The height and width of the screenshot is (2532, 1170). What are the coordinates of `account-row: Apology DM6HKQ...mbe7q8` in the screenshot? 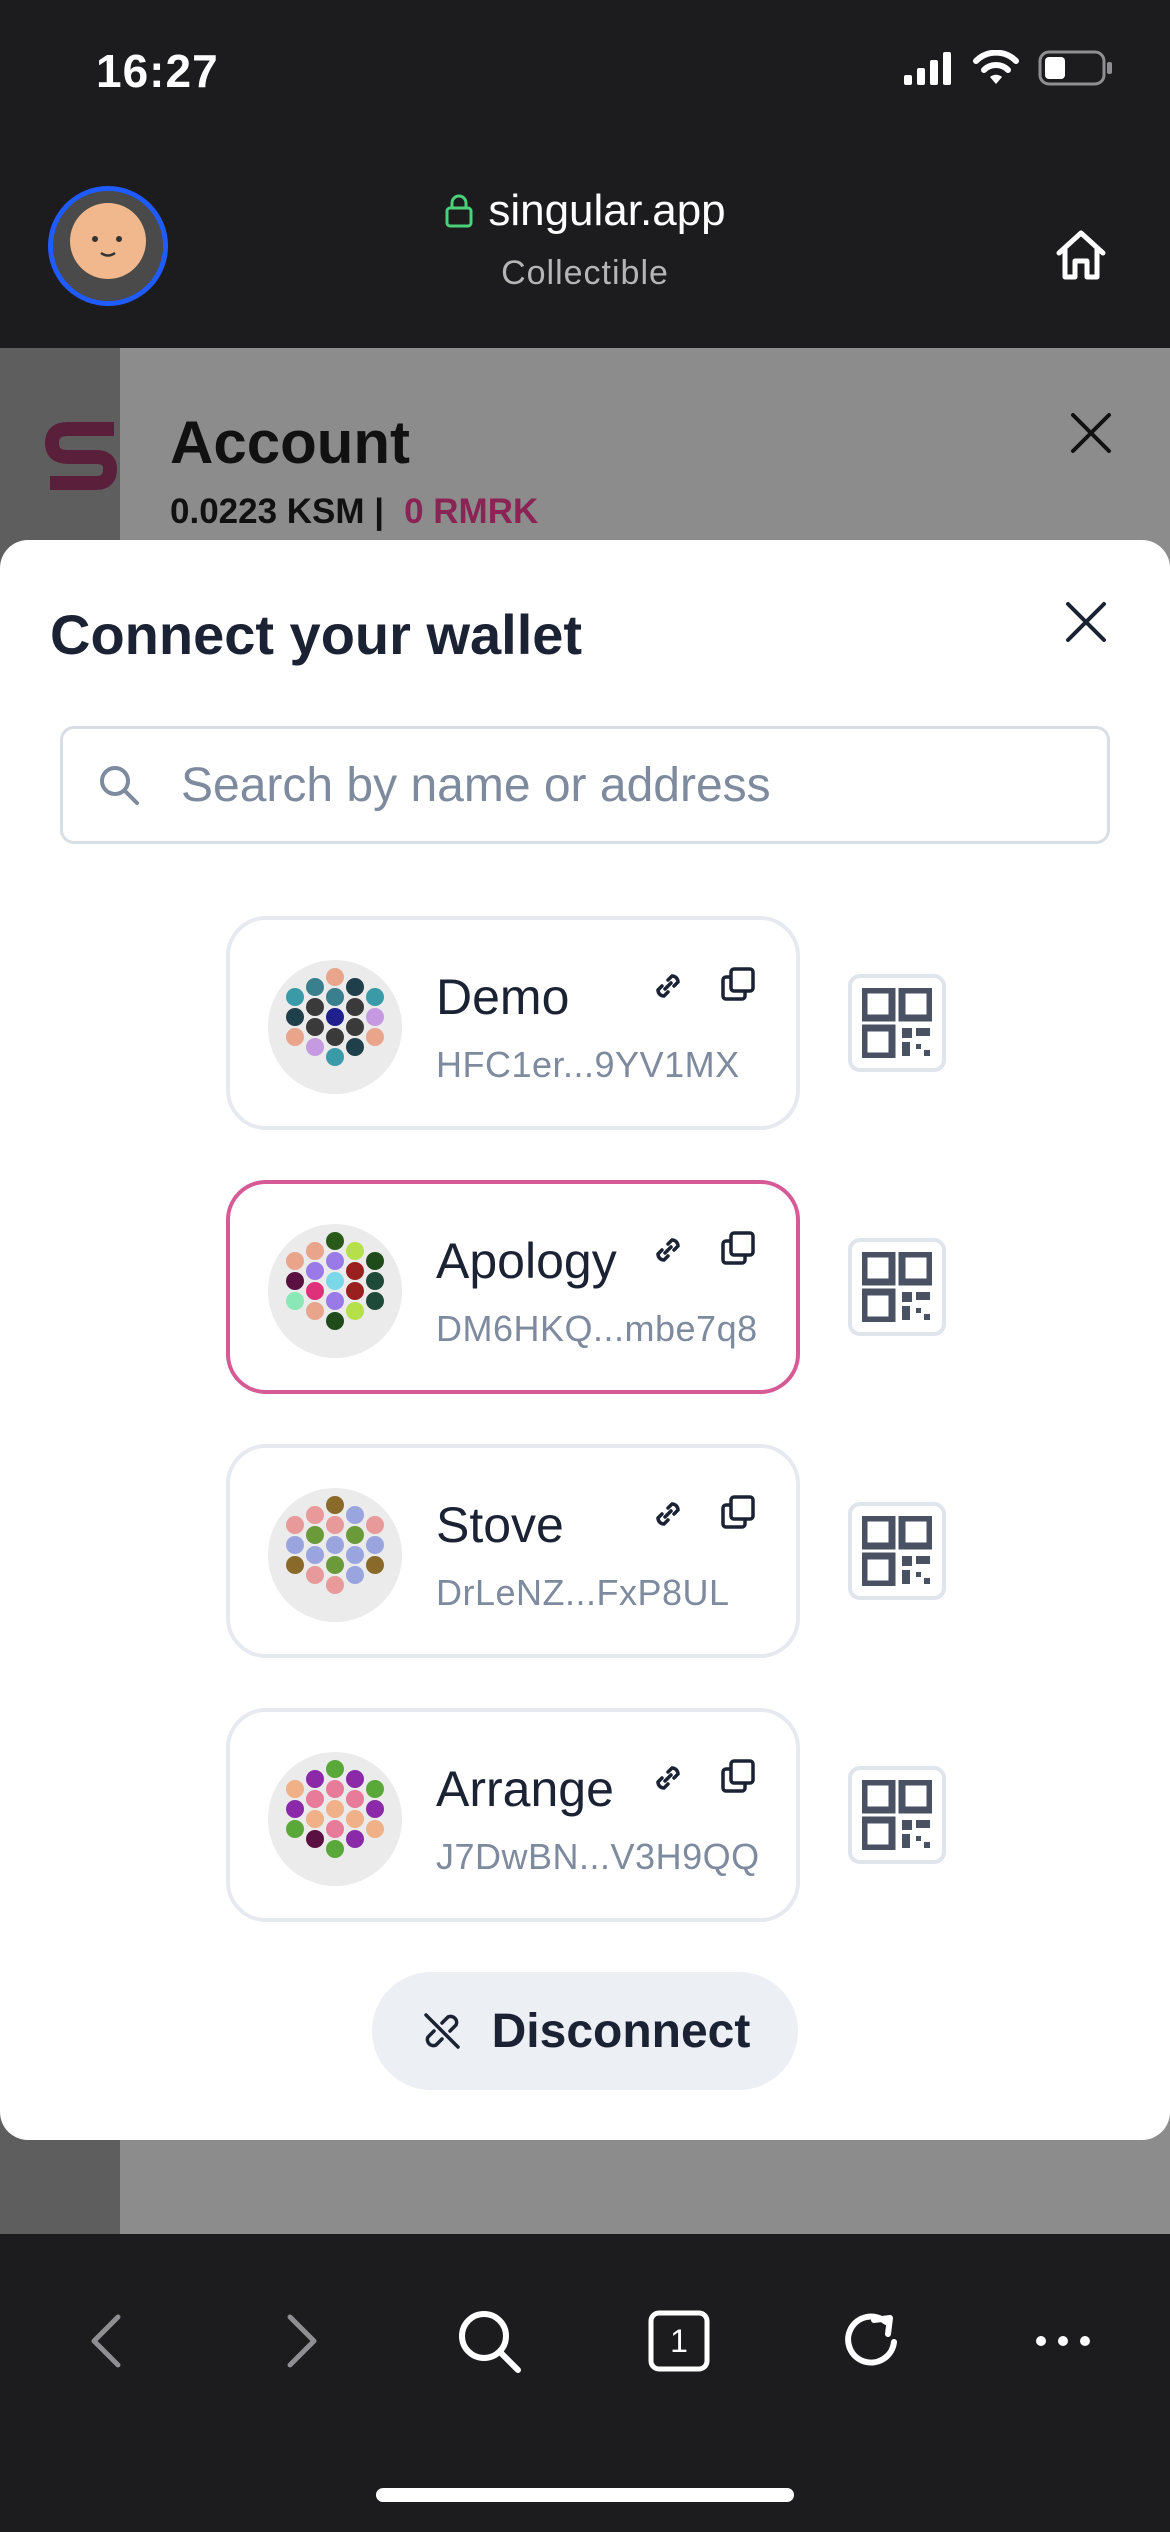 It's located at (585, 1287).